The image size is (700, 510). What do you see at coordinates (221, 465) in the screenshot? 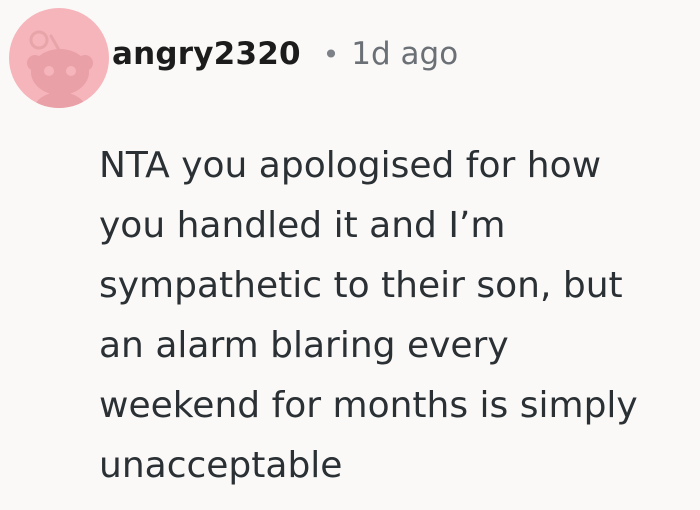
I see `comment-line: unacceptable` at bounding box center [221, 465].